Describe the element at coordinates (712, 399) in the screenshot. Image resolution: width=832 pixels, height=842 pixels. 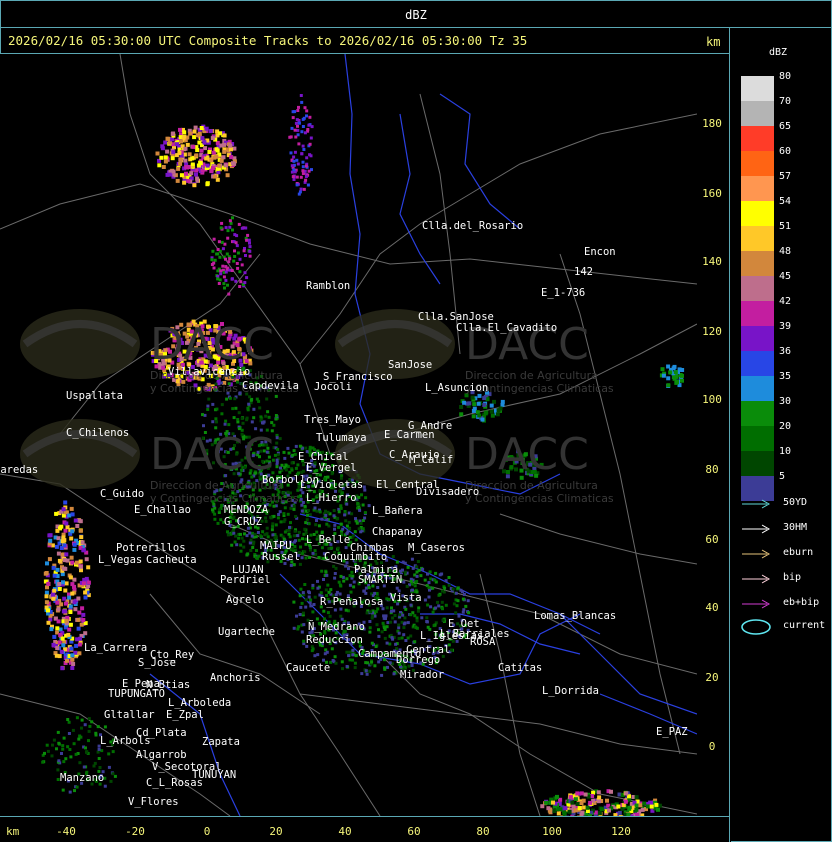
I see `y-tick-label: 100` at that location.